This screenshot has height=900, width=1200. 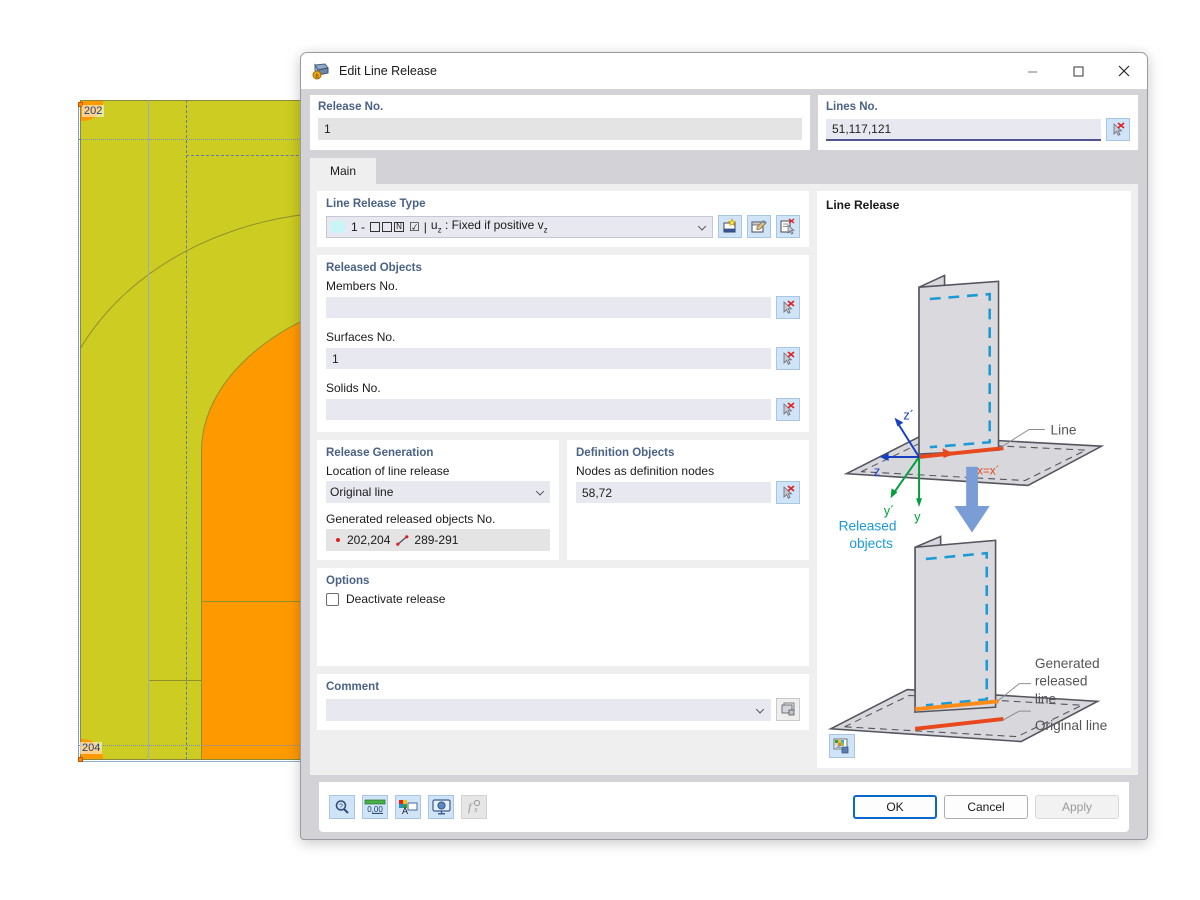 I want to click on line-release-type-label: Line Release Type, so click(x=376, y=204).